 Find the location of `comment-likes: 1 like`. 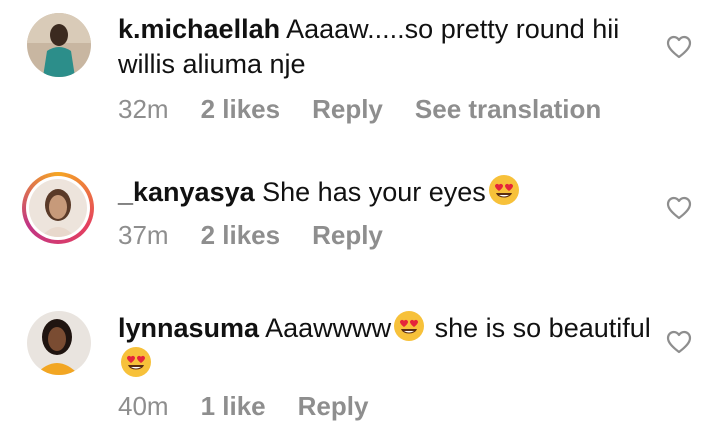

comment-likes: 1 like is located at coordinates (233, 406).